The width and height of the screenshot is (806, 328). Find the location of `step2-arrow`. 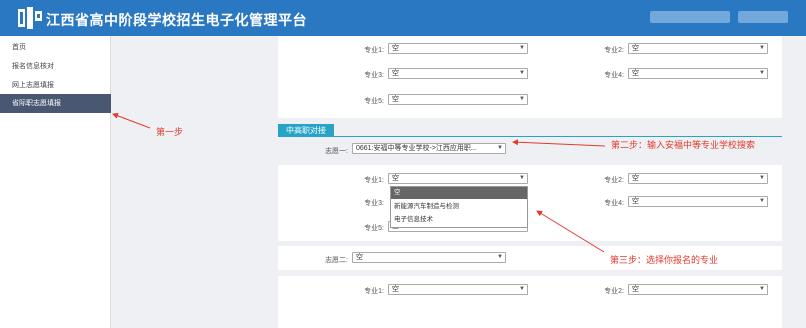

step2-arrow is located at coordinates (559, 143).